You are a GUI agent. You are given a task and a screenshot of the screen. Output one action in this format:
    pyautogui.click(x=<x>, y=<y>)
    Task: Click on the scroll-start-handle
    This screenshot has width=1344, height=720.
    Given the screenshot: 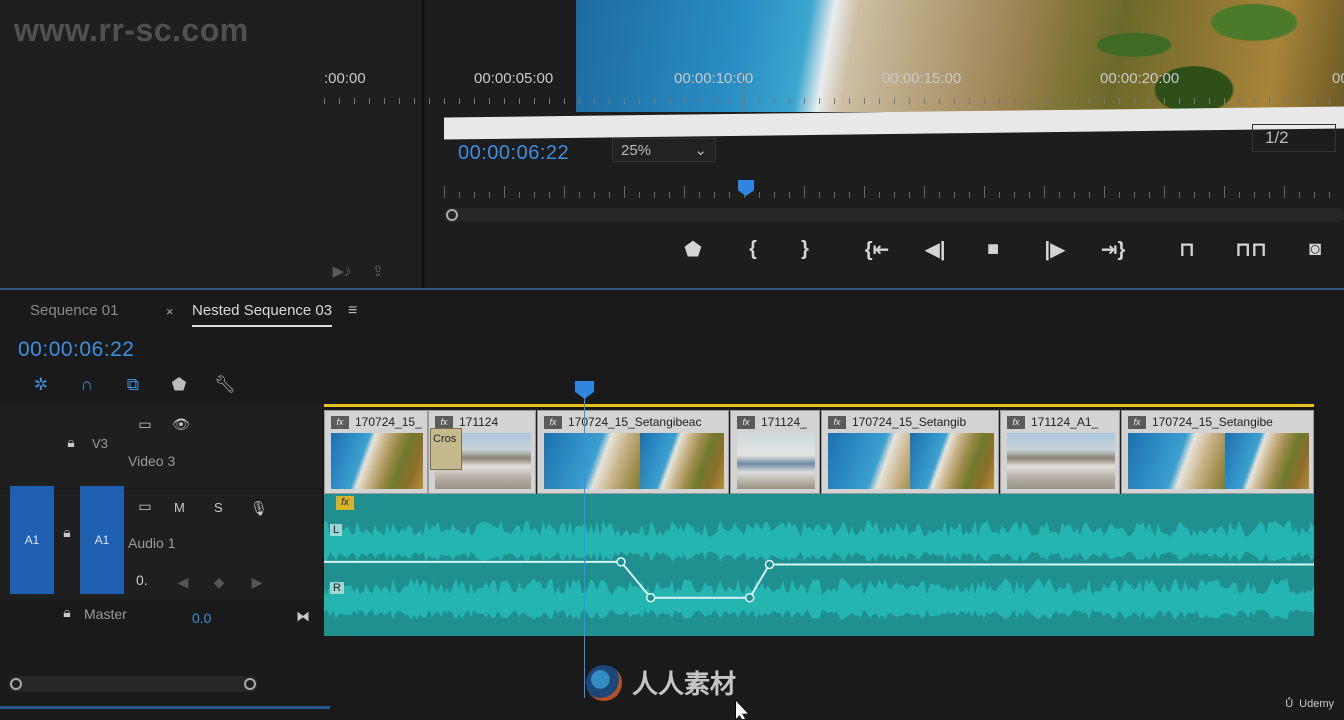 What is the action you would take?
    pyautogui.click(x=16, y=684)
    